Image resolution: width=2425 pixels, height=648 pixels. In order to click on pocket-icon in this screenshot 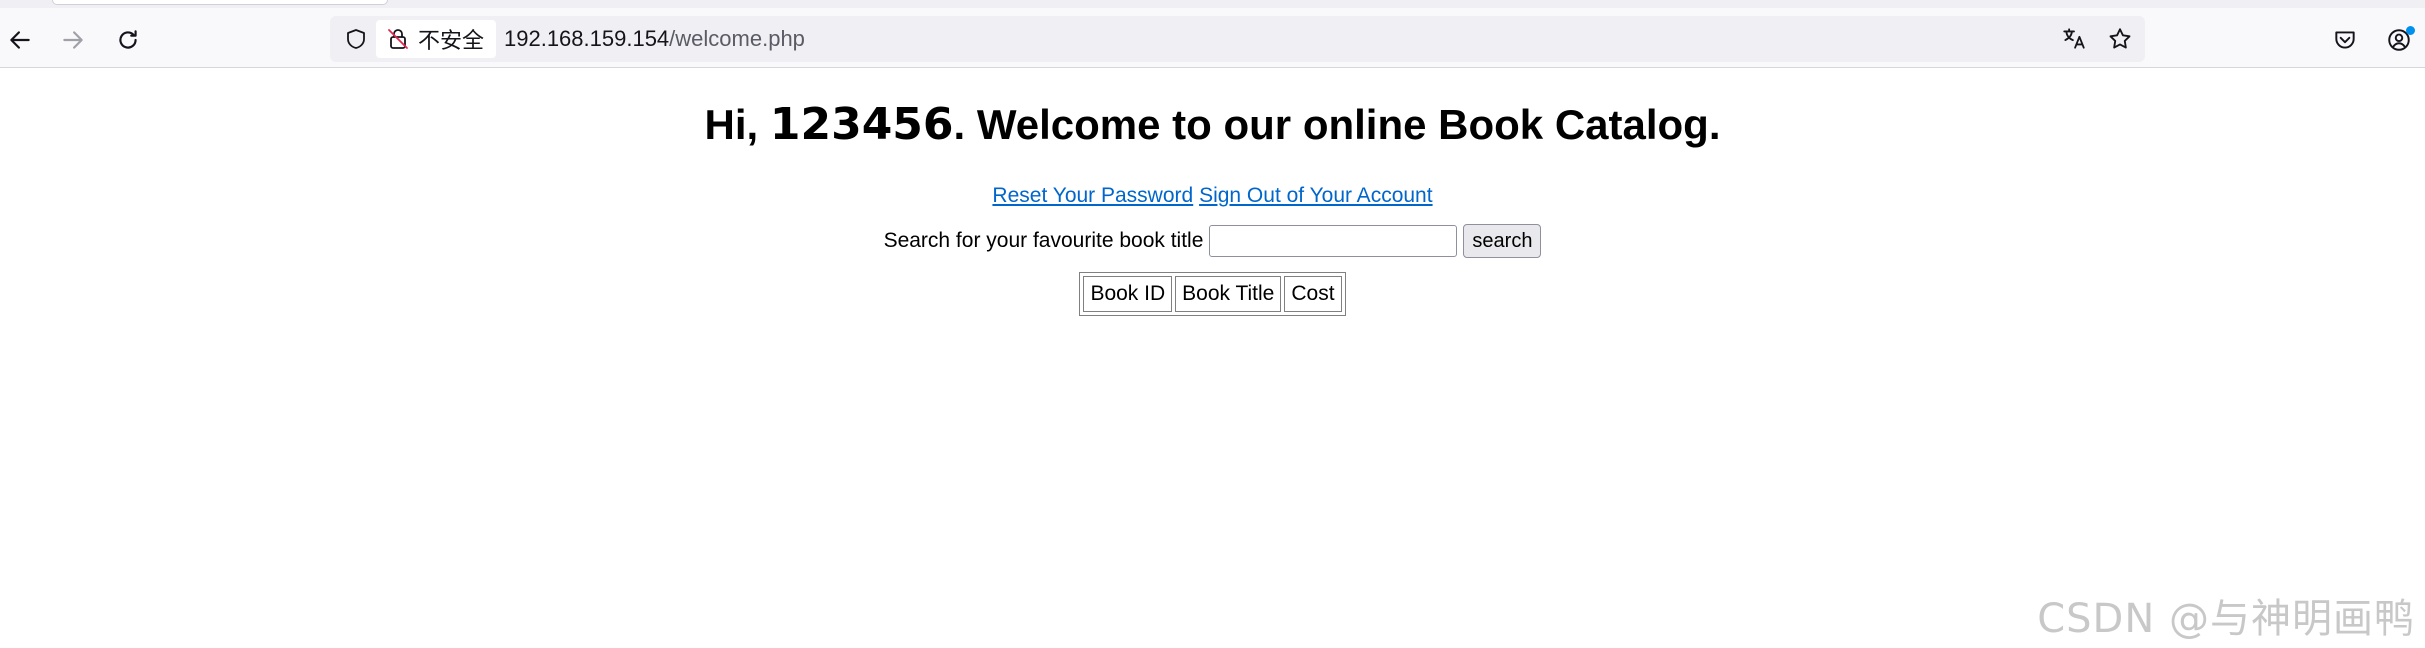, I will do `click(2345, 40)`.